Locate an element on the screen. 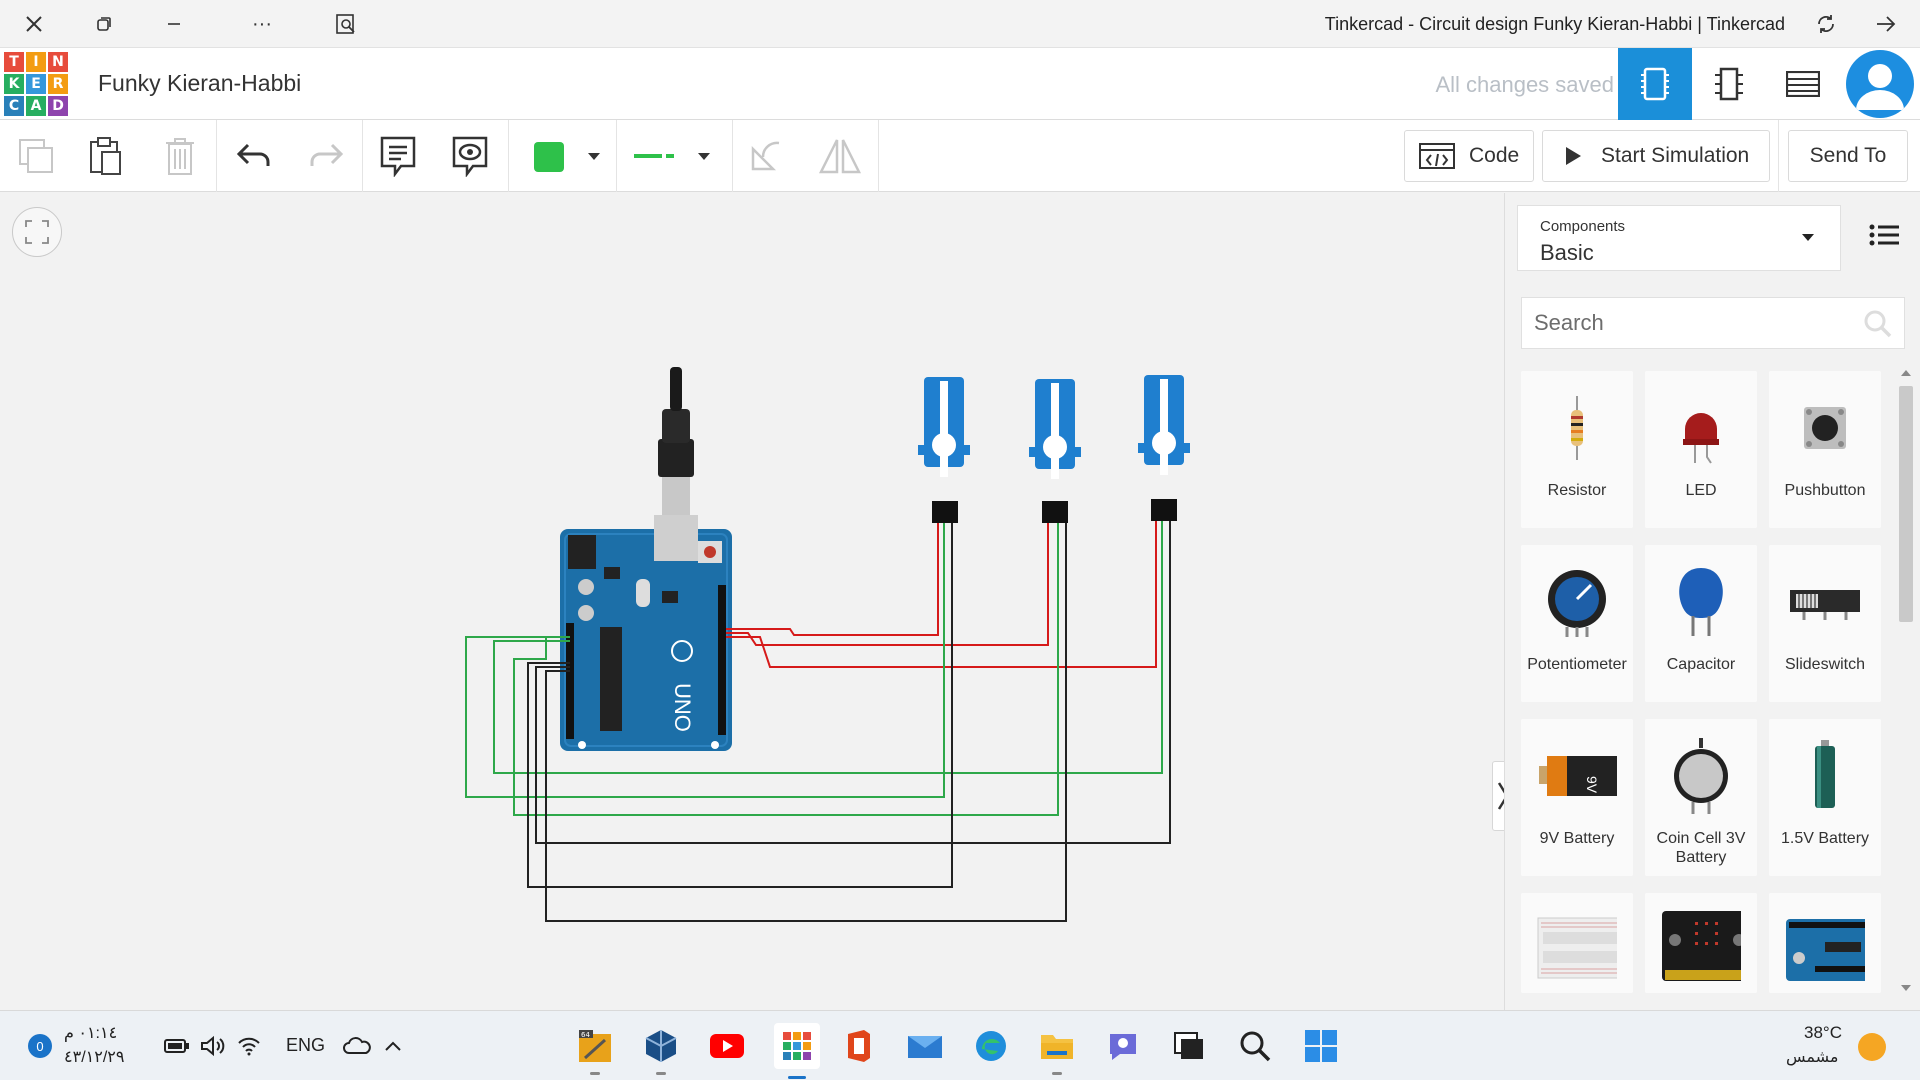  taskbar-app-office is located at coordinates (859, 1046).